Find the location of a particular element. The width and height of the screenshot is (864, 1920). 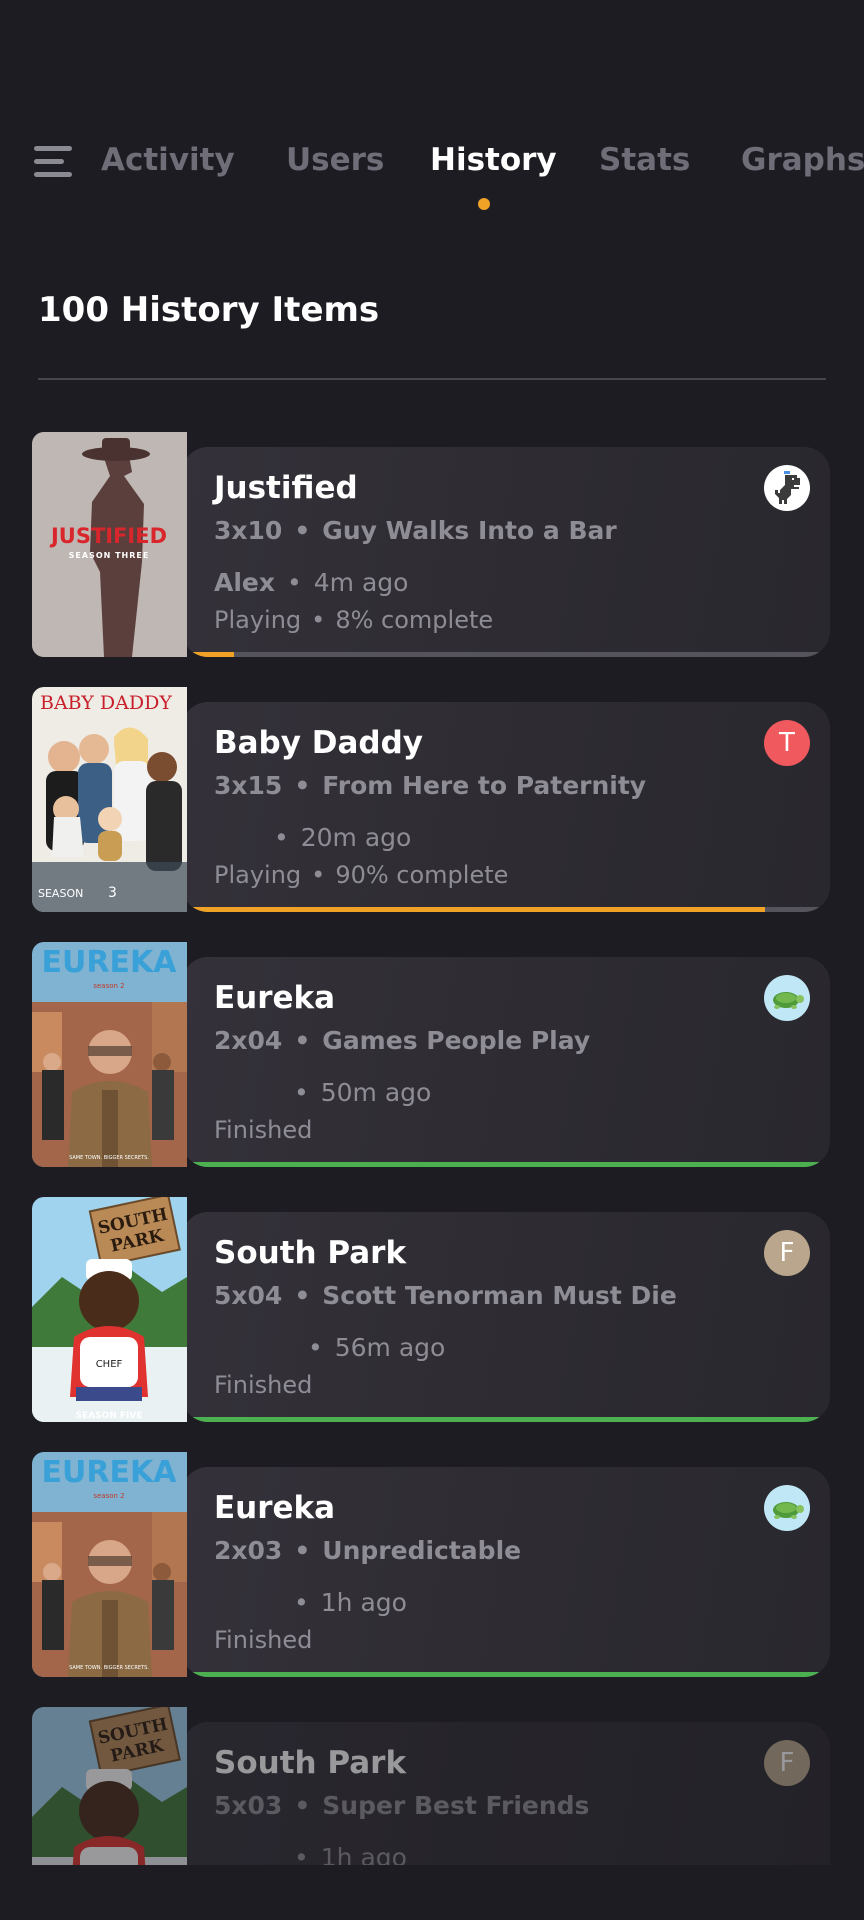

poster-chef-label: CHEF is located at coordinates (109, 1364).